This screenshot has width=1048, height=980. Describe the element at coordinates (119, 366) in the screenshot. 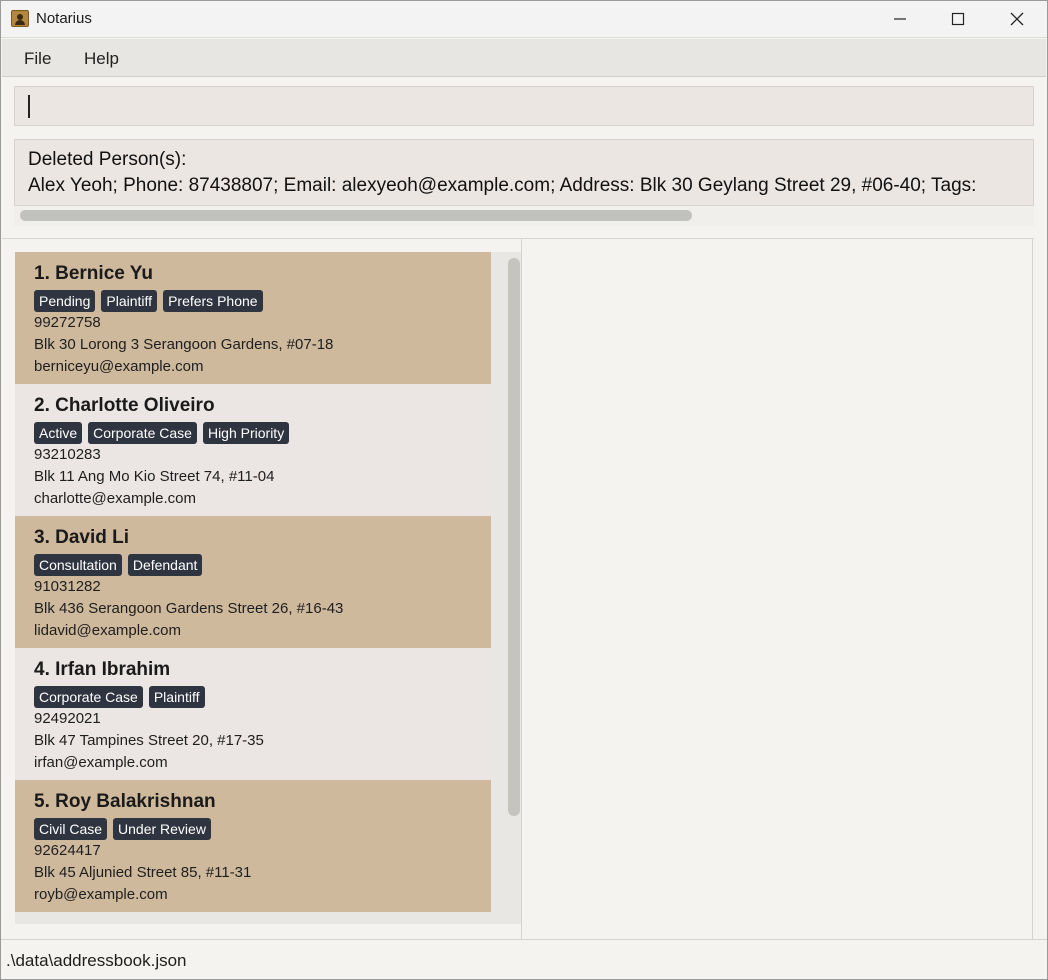

I see `person-email: berniceyu@example.com` at that location.